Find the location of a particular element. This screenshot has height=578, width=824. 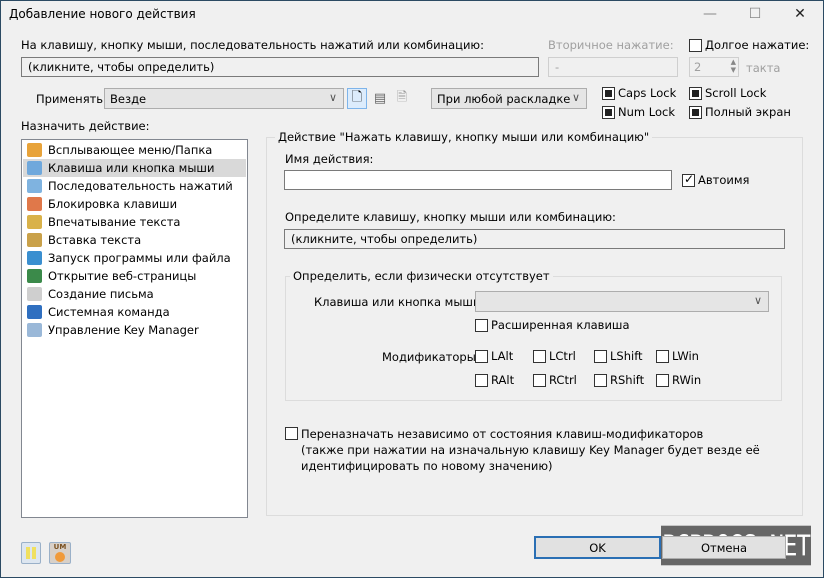

action-item-label: Блокировка клавиши is located at coordinates (113, 204).